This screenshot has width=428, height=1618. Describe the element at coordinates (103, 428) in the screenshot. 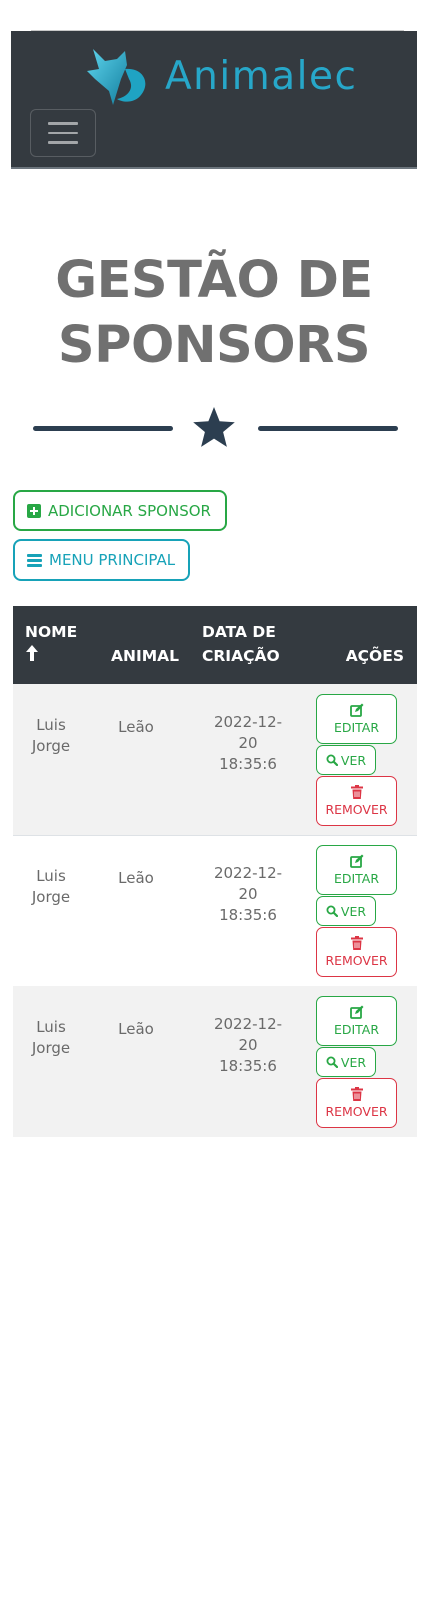

I see `divider-line-left` at that location.